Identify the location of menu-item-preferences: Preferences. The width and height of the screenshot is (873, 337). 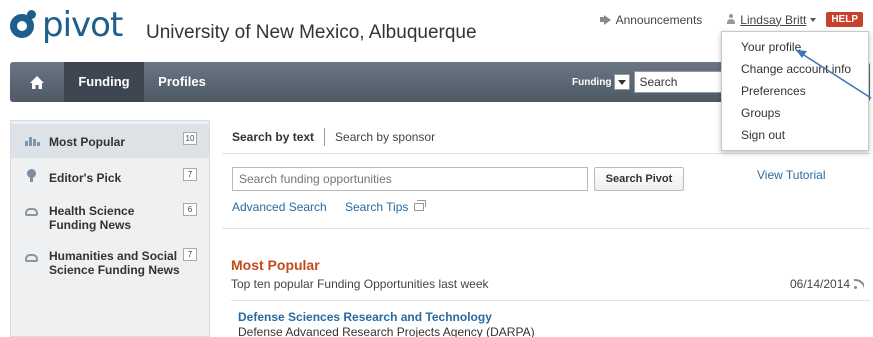
(773, 91).